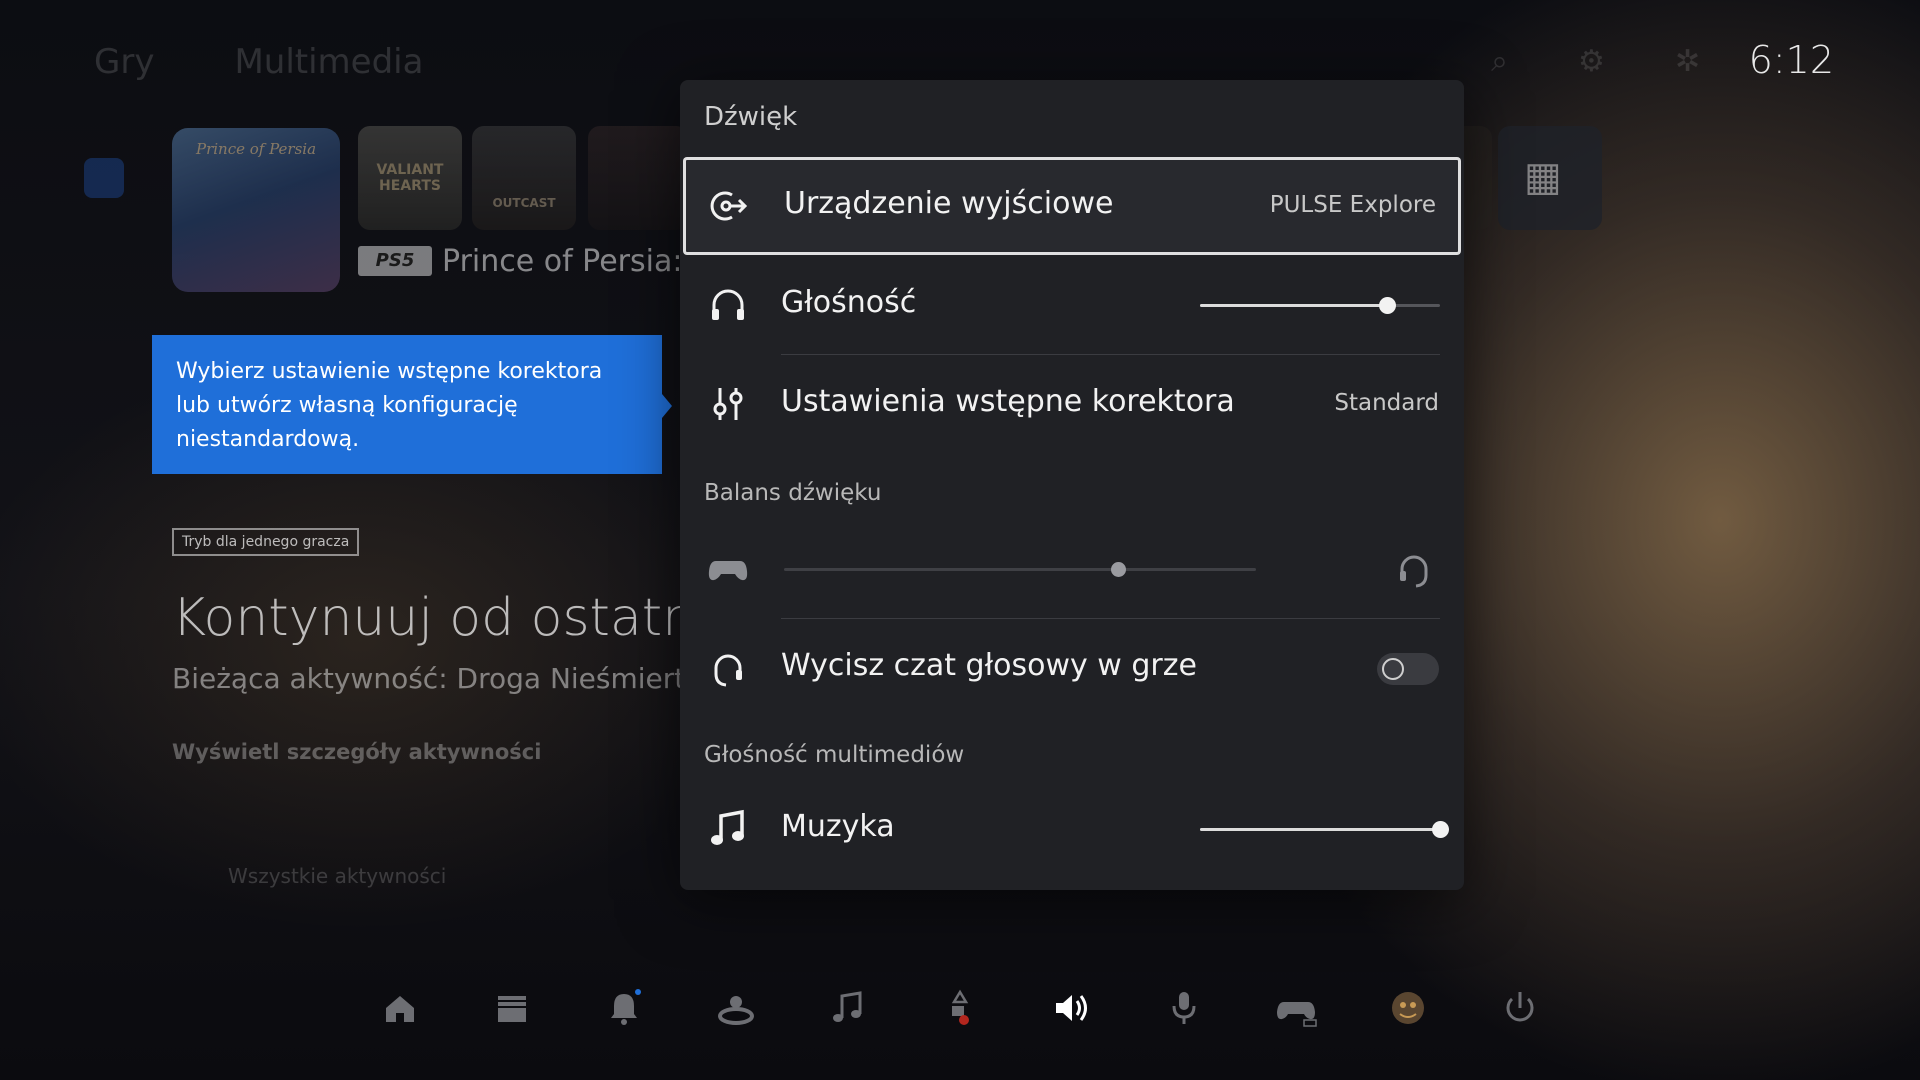  Describe the element at coordinates (838, 826) in the screenshot. I see `music-label: Muzyka` at that location.